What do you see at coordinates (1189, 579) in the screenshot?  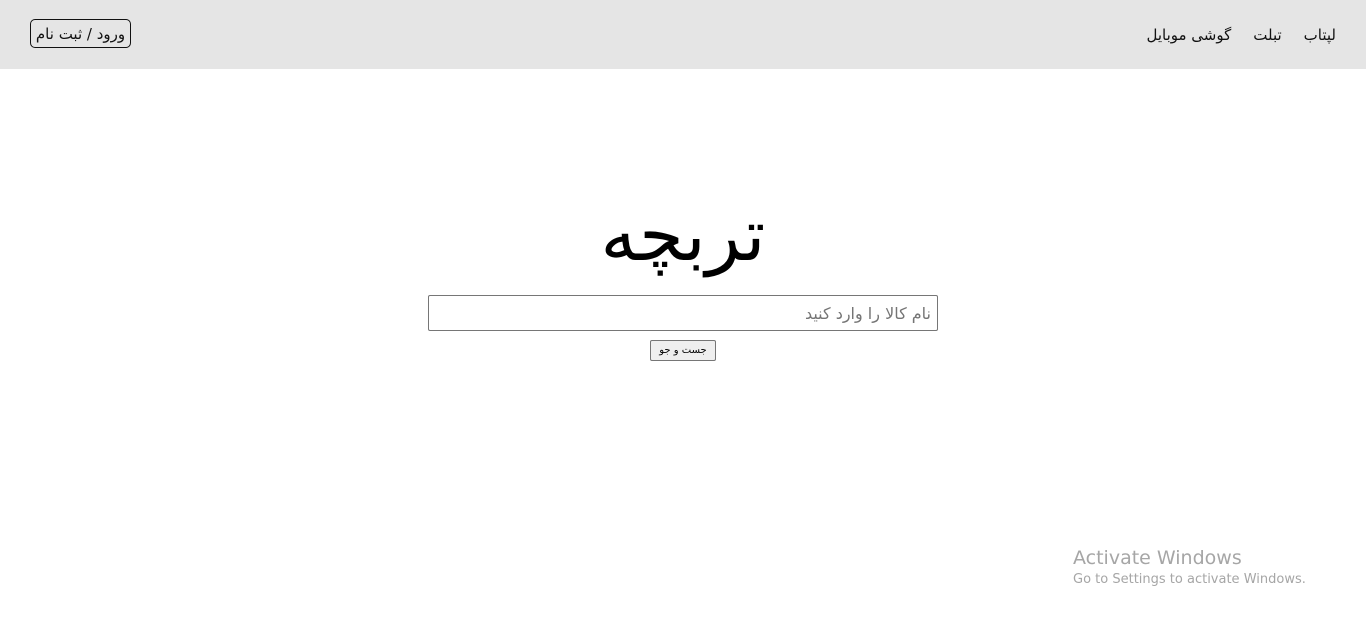 I see `watermark-subtitle: Go to Settings to activate Windows.` at bounding box center [1189, 579].